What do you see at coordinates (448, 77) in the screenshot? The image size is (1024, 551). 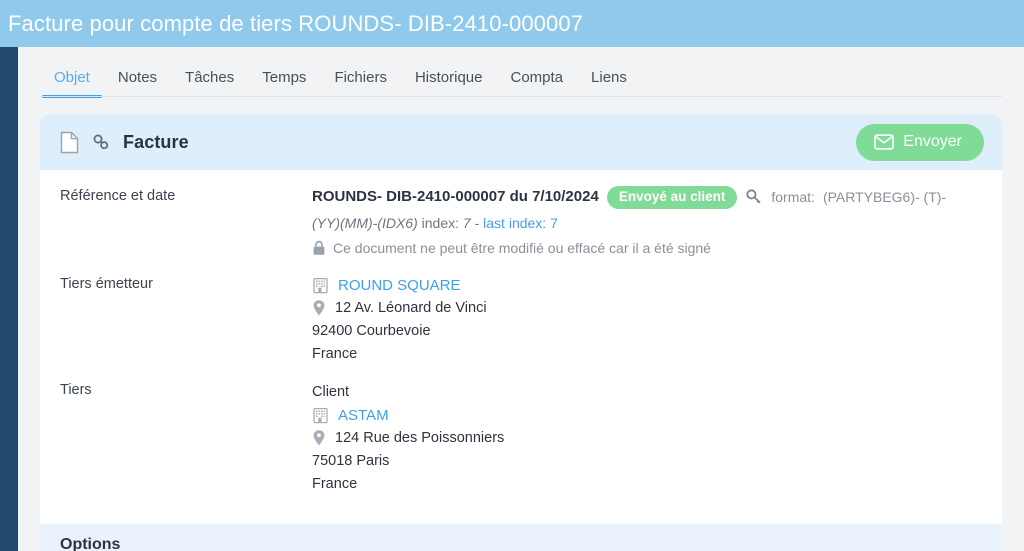 I see `tab-historique-label: Historique` at bounding box center [448, 77].